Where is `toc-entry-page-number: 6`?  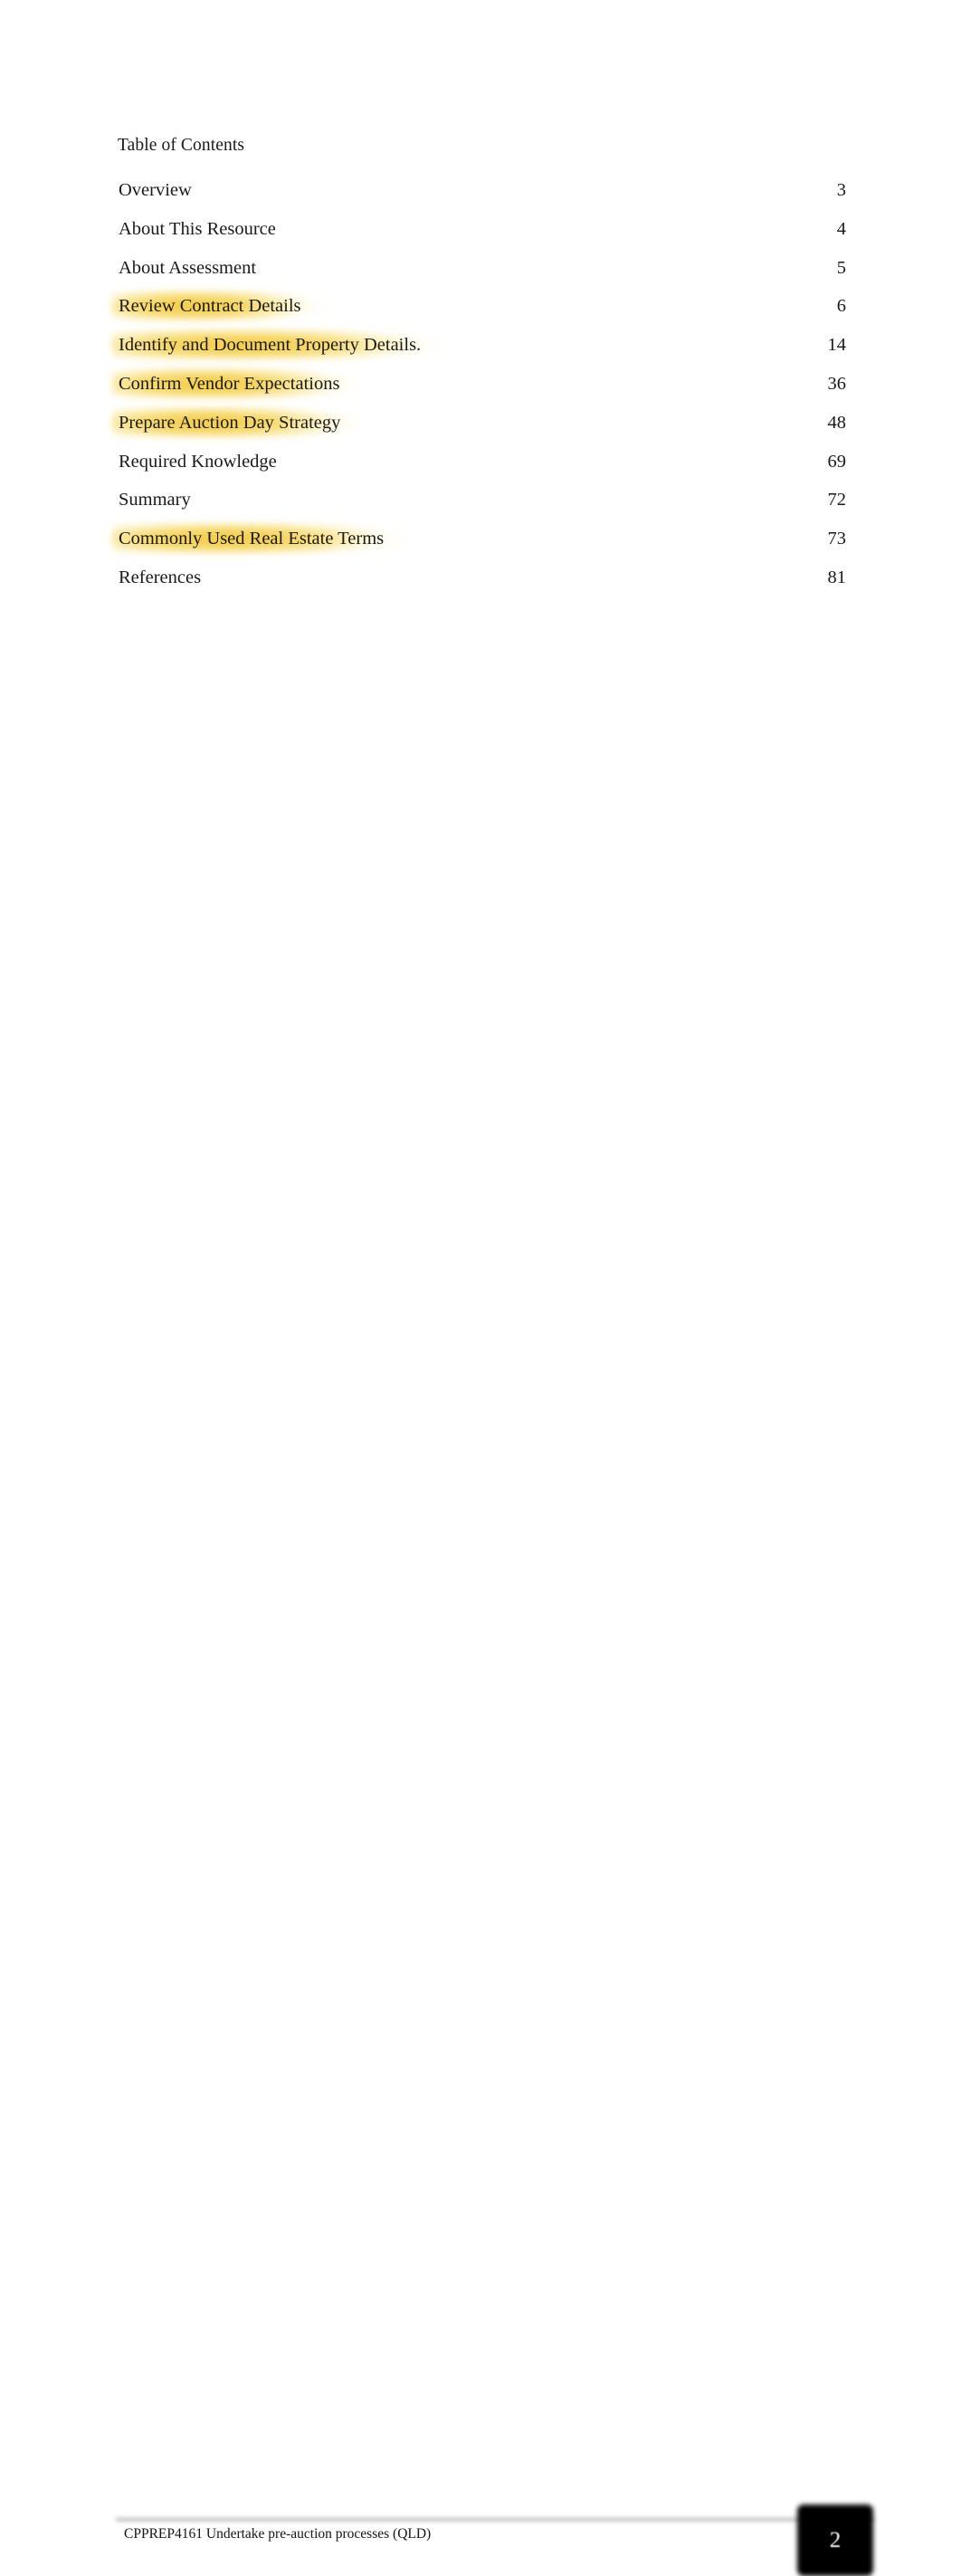 toc-entry-page-number: 6 is located at coordinates (819, 306).